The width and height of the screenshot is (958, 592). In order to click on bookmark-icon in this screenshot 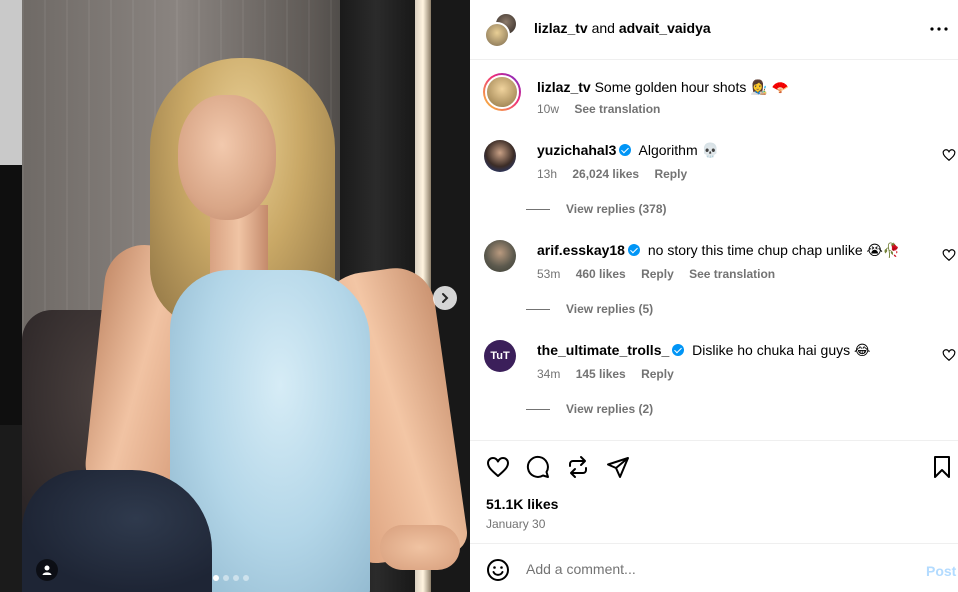, I will do `click(942, 467)`.